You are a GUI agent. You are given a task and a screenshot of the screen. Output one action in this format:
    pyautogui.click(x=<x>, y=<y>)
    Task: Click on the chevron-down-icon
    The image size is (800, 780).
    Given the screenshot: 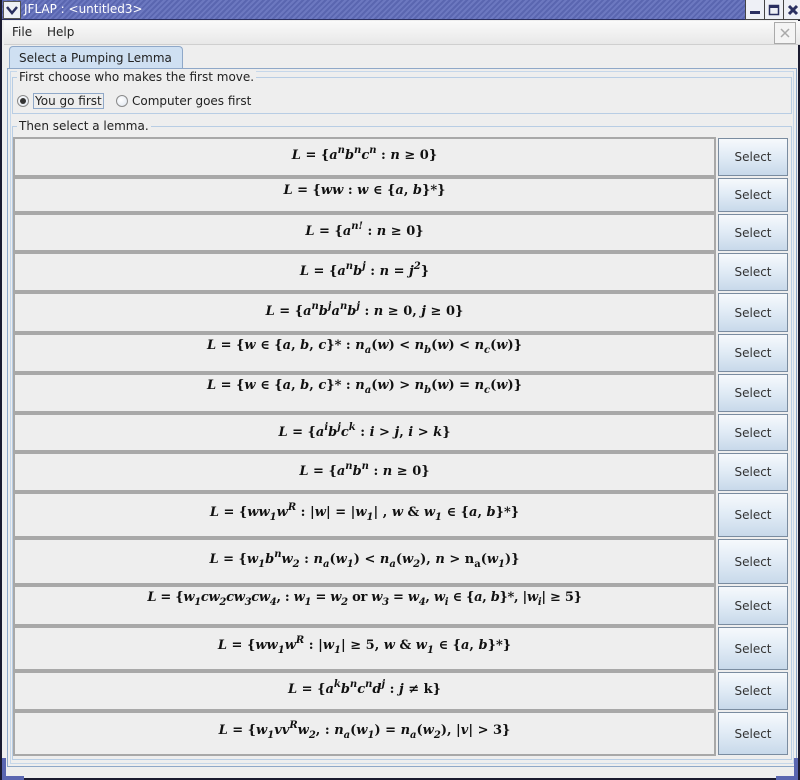 What is the action you would take?
    pyautogui.click(x=12, y=10)
    